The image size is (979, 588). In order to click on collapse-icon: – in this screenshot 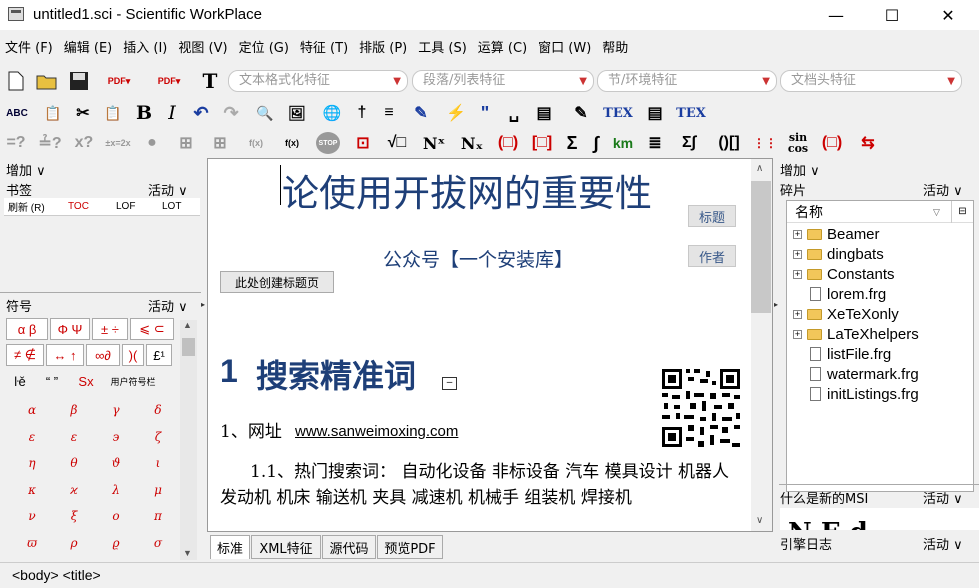, I will do `click(449, 383)`.